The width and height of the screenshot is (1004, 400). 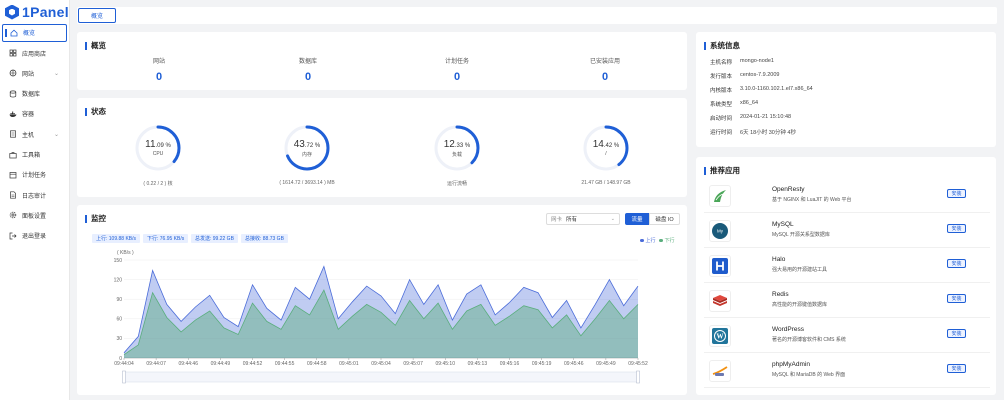 What do you see at coordinates (13, 134) in the screenshot?
I see `host-icon` at bounding box center [13, 134].